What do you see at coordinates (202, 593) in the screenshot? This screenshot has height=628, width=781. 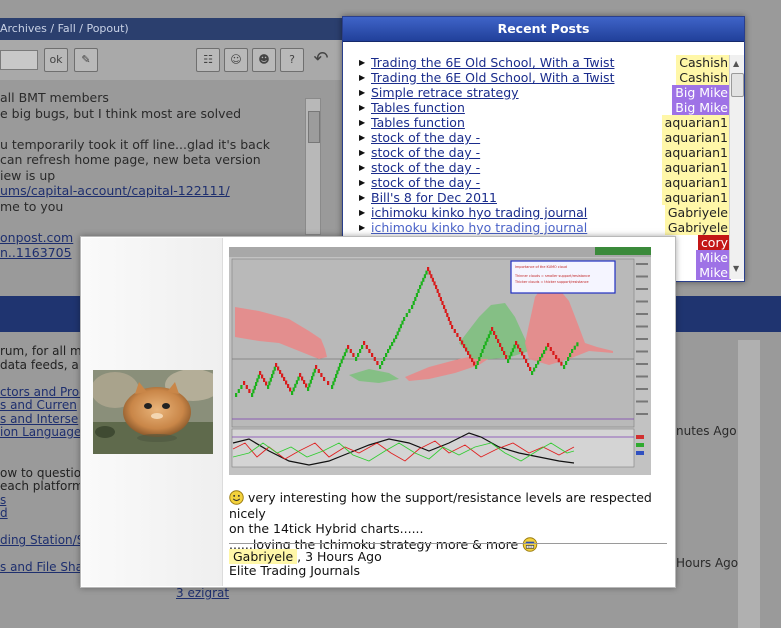 I see `bg-username: 3 ezigrat` at bounding box center [202, 593].